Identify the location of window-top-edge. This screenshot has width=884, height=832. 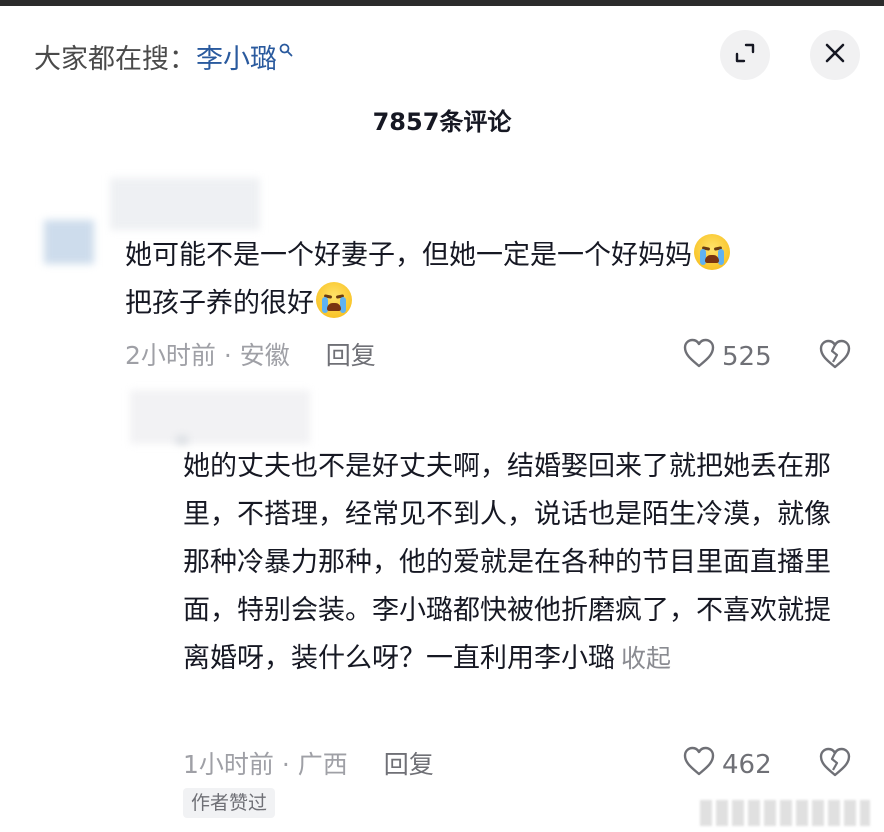
(442, 10).